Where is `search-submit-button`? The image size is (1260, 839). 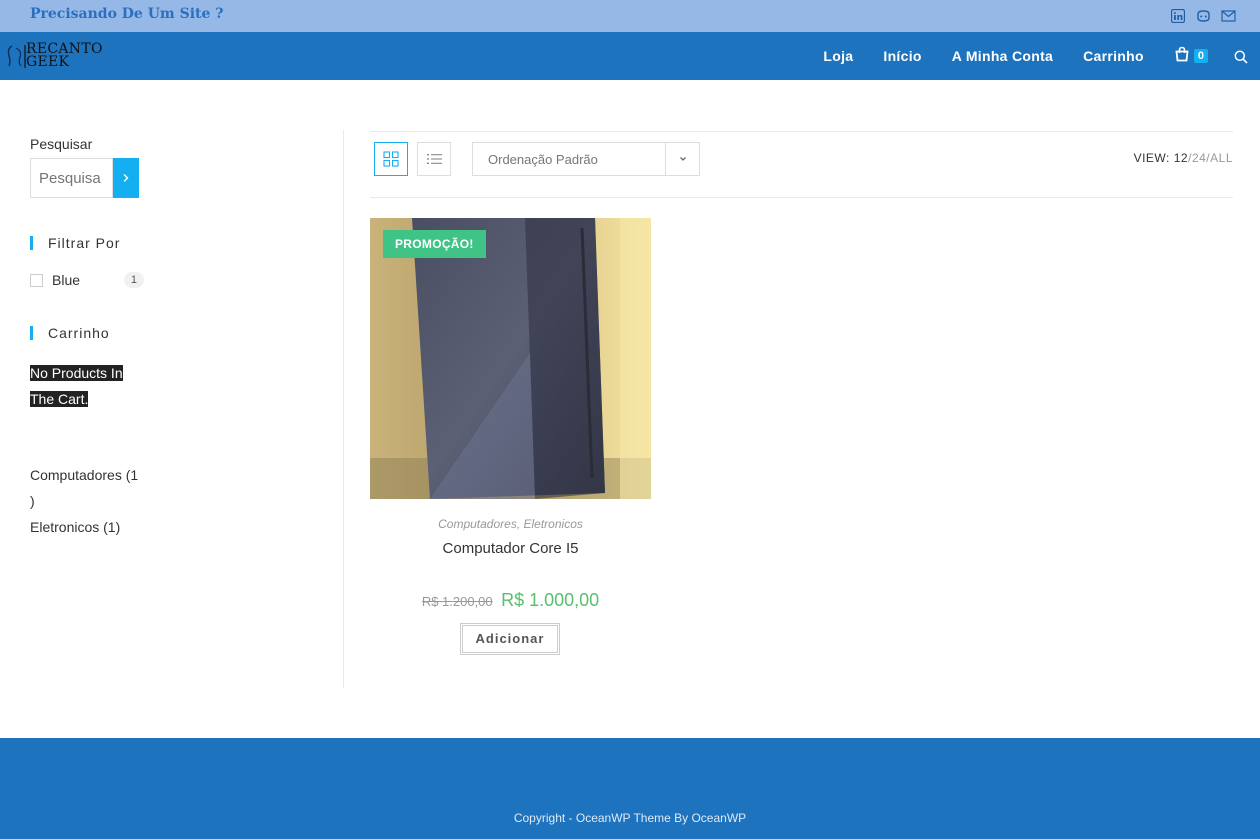
search-submit-button is located at coordinates (126, 178).